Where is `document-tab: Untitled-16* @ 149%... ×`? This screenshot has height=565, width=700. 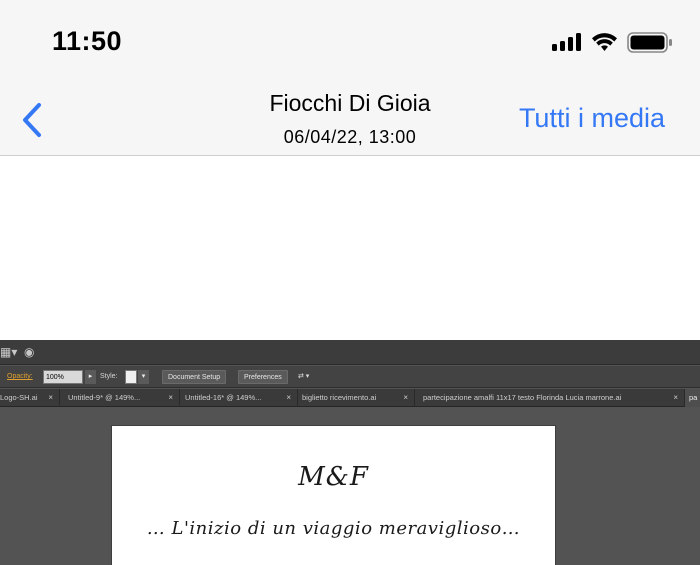 document-tab: Untitled-16* @ 149%... × is located at coordinates (239, 398).